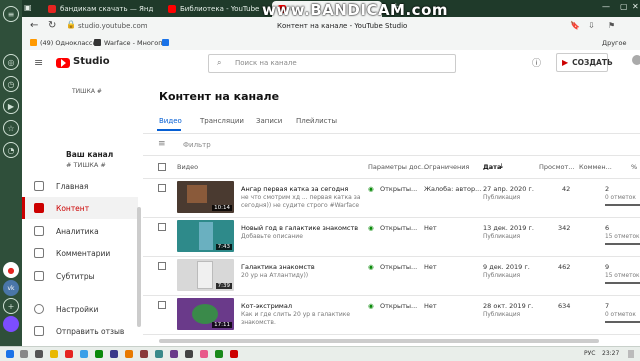 The image size is (640, 361). I want to click on sidebar-item-feedback: Отправить отзыв, so click(80, 331).